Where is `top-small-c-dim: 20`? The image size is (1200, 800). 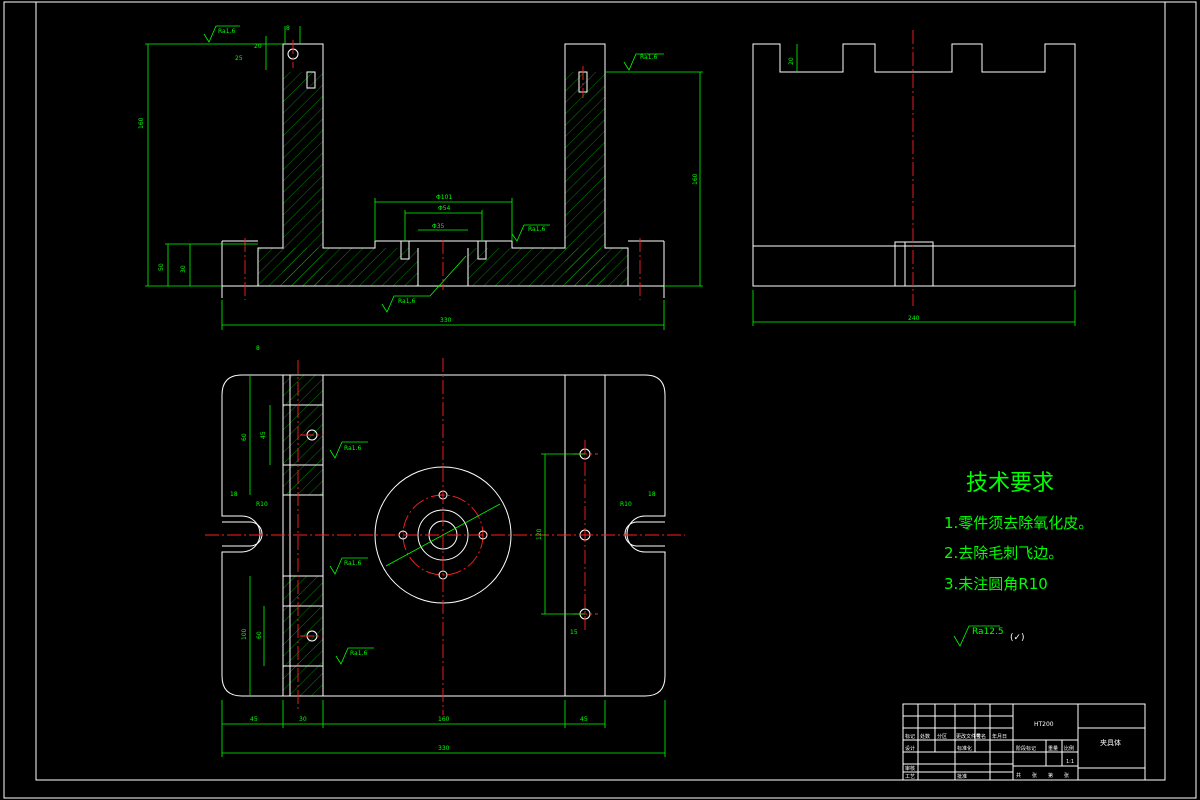
top-small-c-dim: 20 is located at coordinates (258, 46).